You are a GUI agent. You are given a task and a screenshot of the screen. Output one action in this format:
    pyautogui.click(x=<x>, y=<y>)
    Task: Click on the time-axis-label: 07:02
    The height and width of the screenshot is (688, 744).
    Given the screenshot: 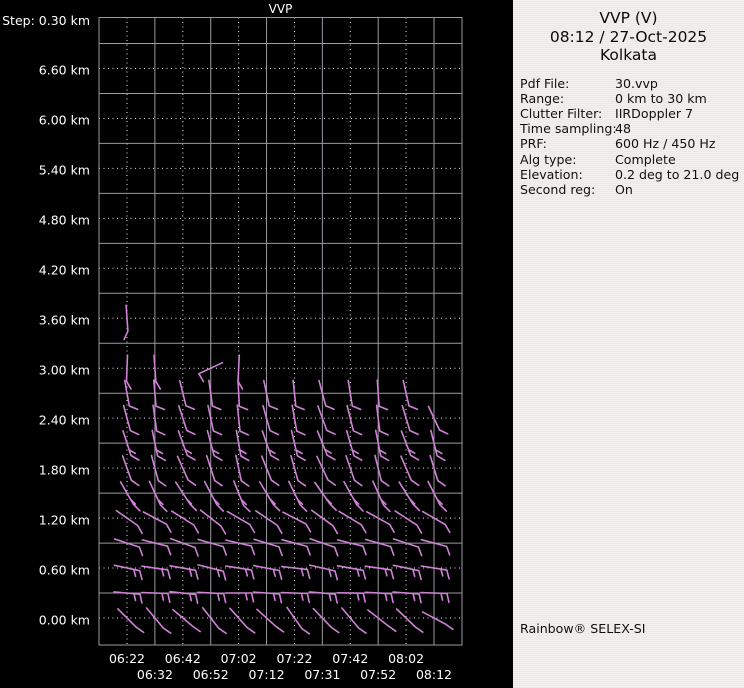 What is the action you would take?
    pyautogui.click(x=238, y=658)
    